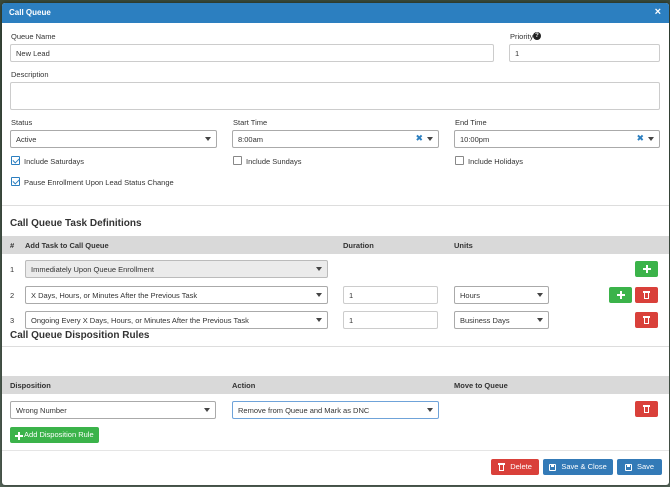  What do you see at coordinates (335, 385) in the screenshot?
I see `disposition-table-header: Disposition Action Move to Queue` at bounding box center [335, 385].